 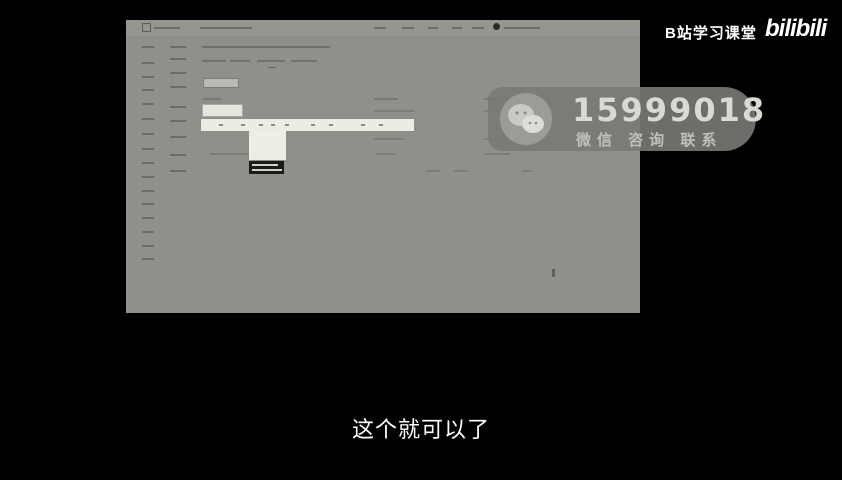 I want to click on contact-badge: 15999018 微信 咨询 联系, so click(x=626, y=119).